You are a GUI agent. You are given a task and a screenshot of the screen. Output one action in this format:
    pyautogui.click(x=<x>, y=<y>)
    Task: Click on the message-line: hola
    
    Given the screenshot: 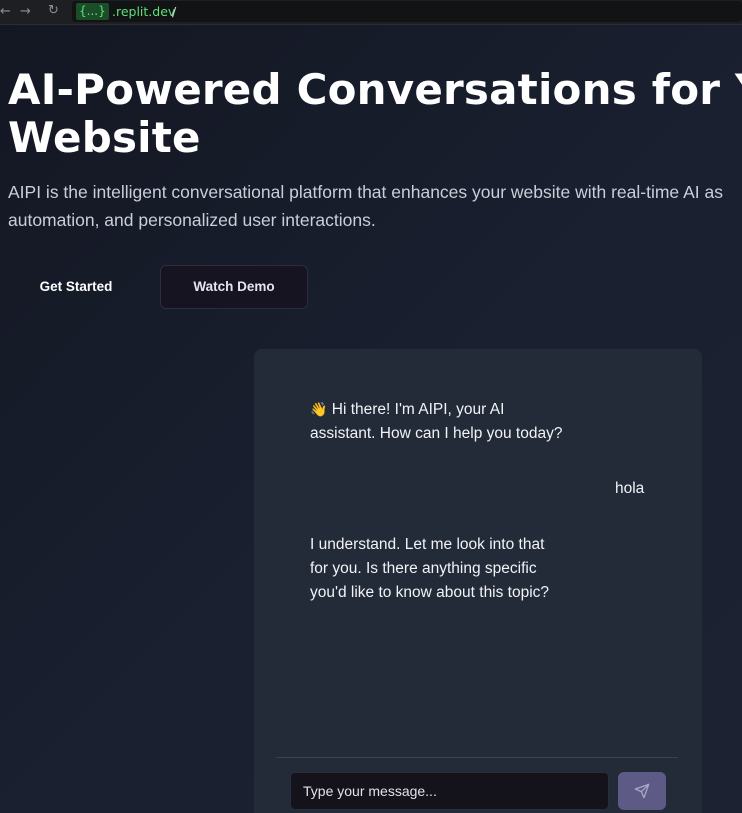 What is the action you would take?
    pyautogui.click(x=630, y=488)
    